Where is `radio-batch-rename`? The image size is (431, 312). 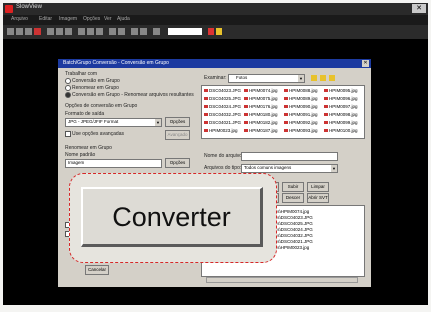 radio-batch-rename is located at coordinates (68, 88).